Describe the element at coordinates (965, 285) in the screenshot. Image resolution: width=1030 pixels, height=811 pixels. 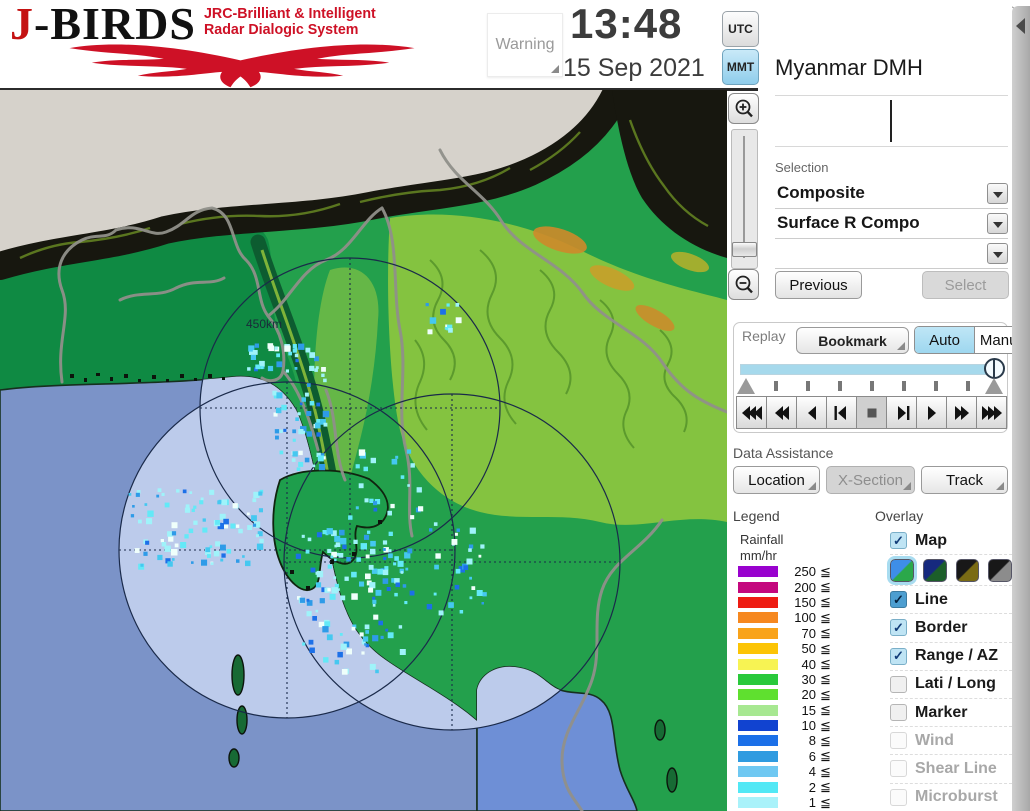
I see `select-button: Select` at that location.